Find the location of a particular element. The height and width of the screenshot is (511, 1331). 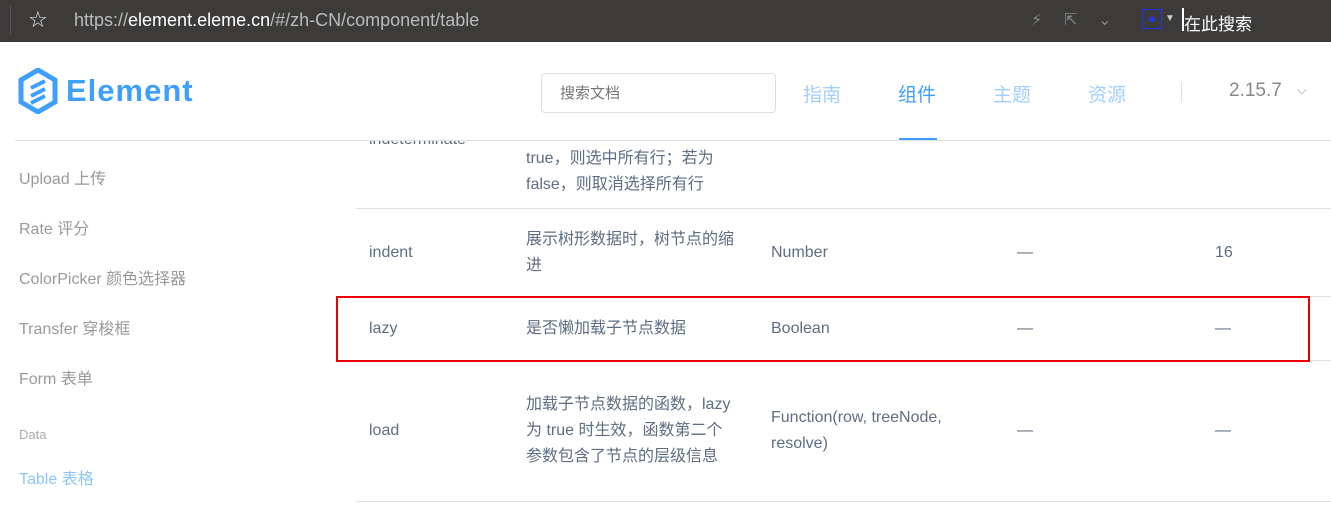

sidebar-item-form: Form 表单 is located at coordinates (56, 377).